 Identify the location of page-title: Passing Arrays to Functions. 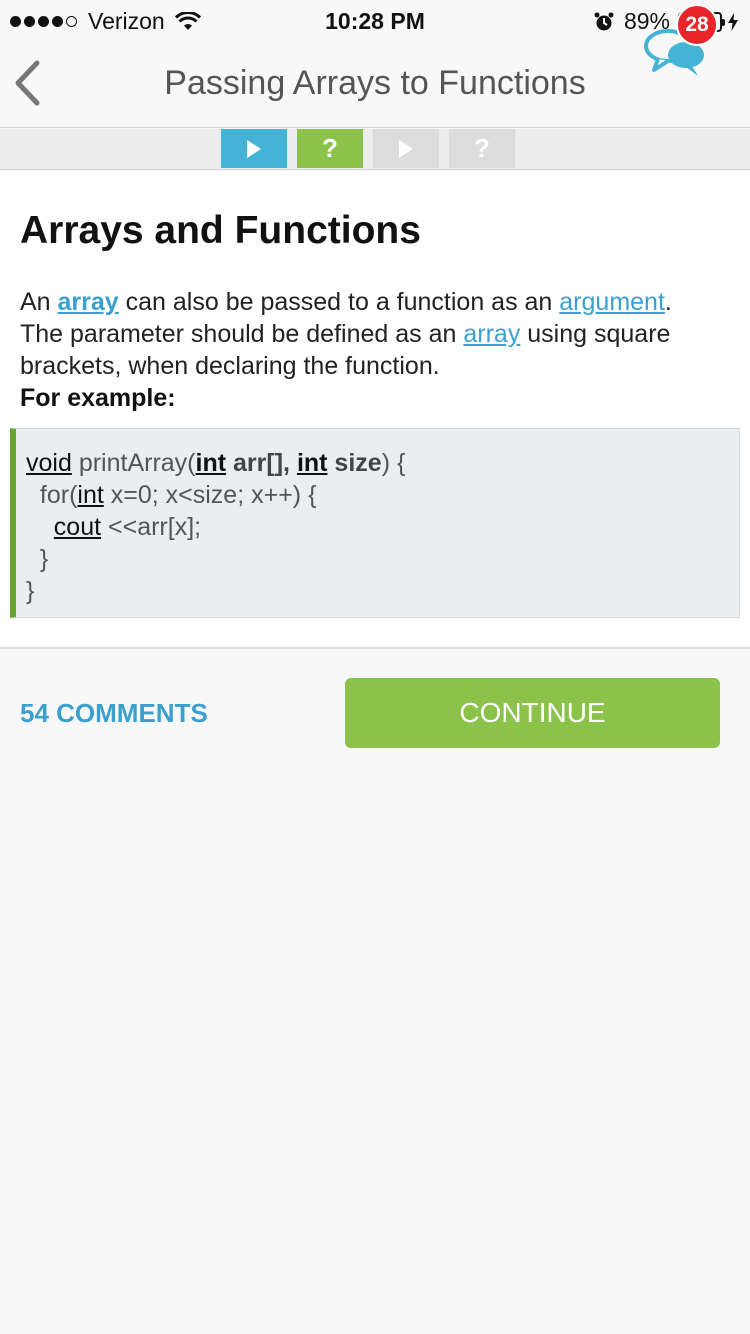
(375, 83).